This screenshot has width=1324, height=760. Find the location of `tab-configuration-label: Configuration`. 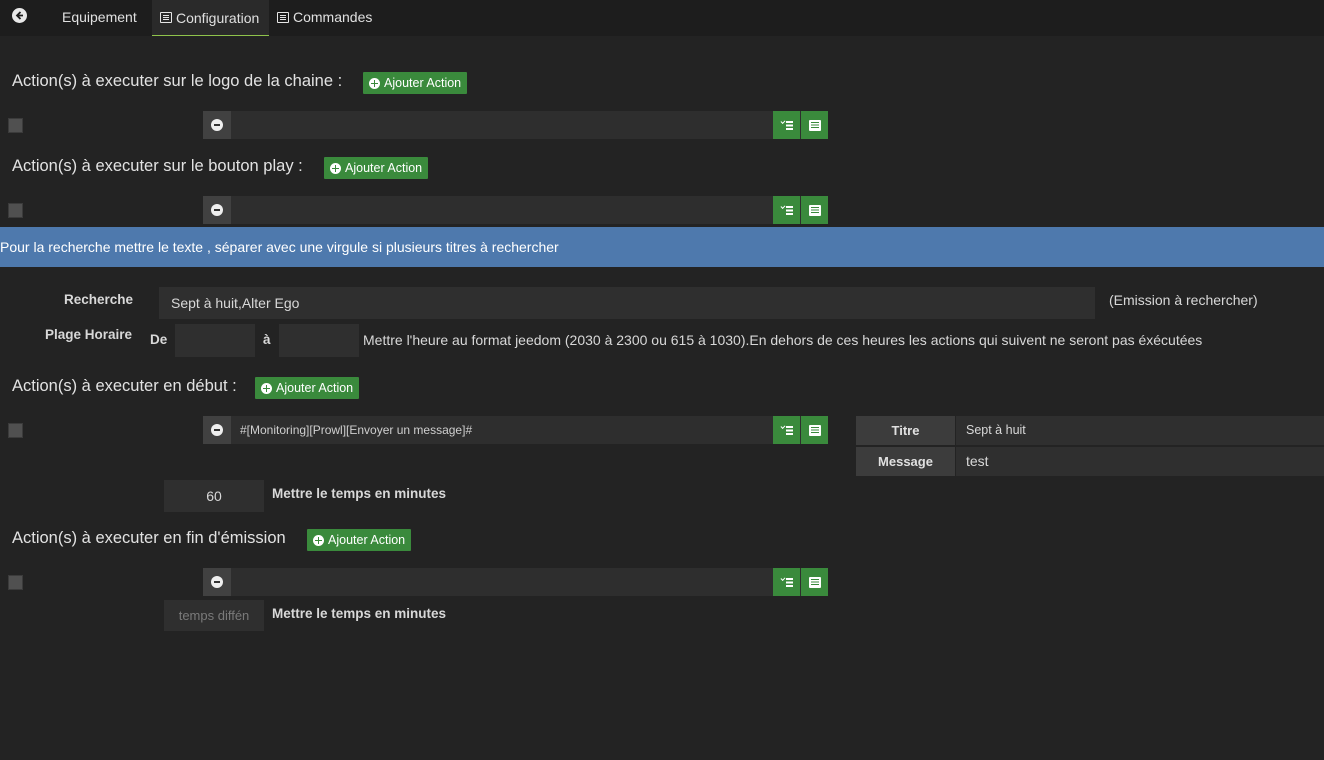

tab-configuration-label: Configuration is located at coordinates (218, 17).